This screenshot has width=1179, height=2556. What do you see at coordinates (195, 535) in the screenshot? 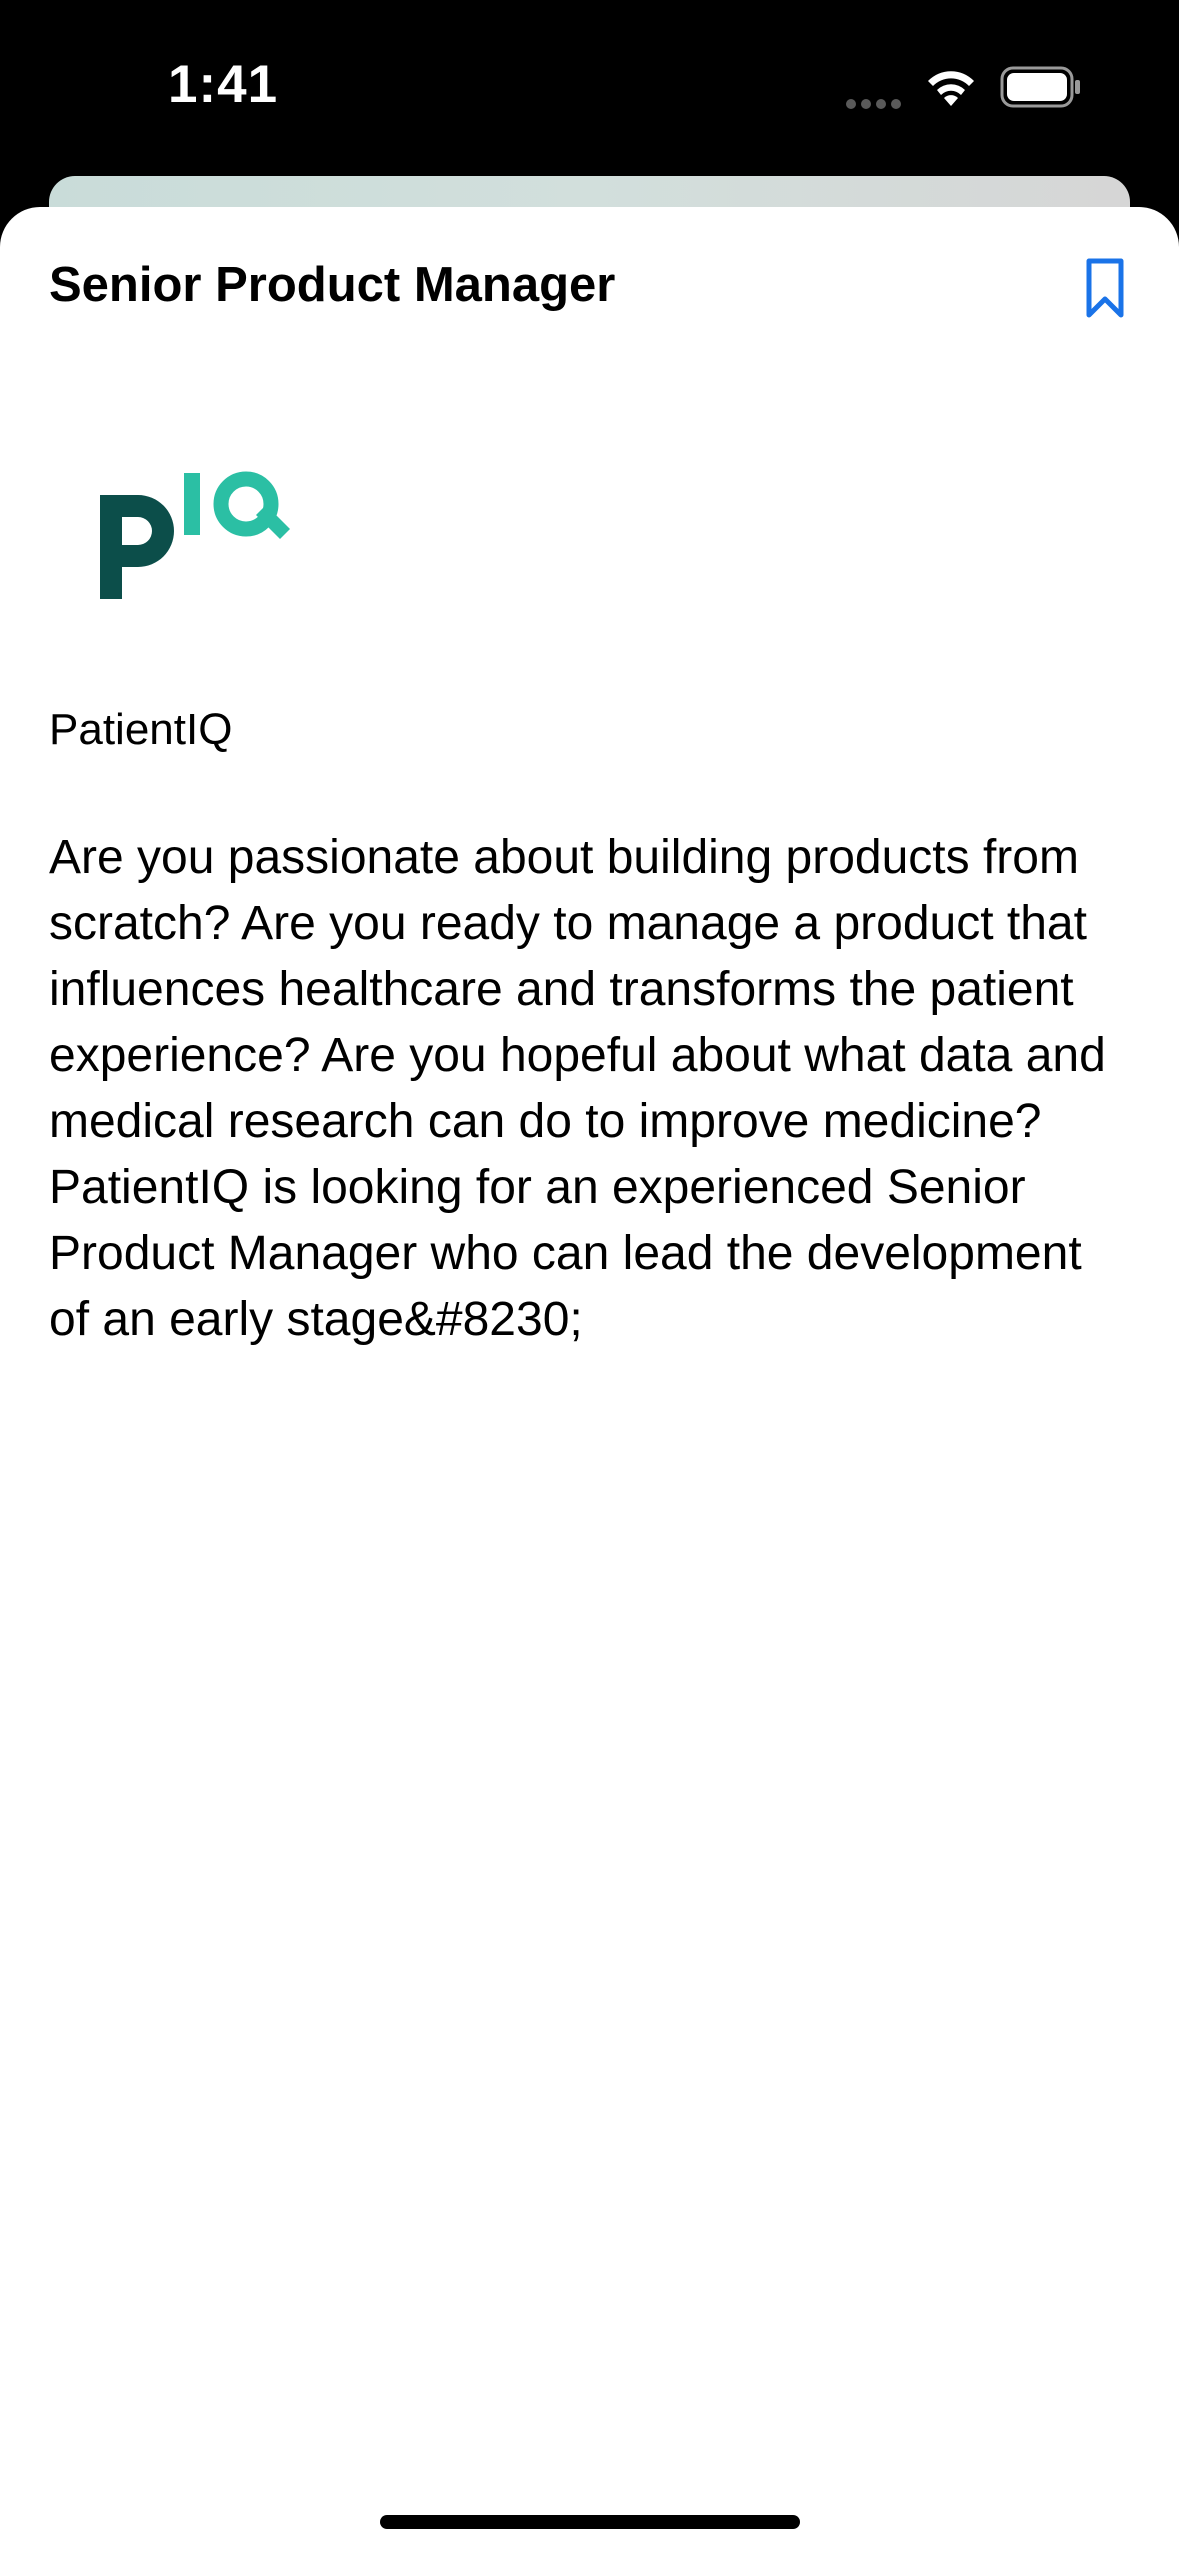
I see `company-logo` at bounding box center [195, 535].